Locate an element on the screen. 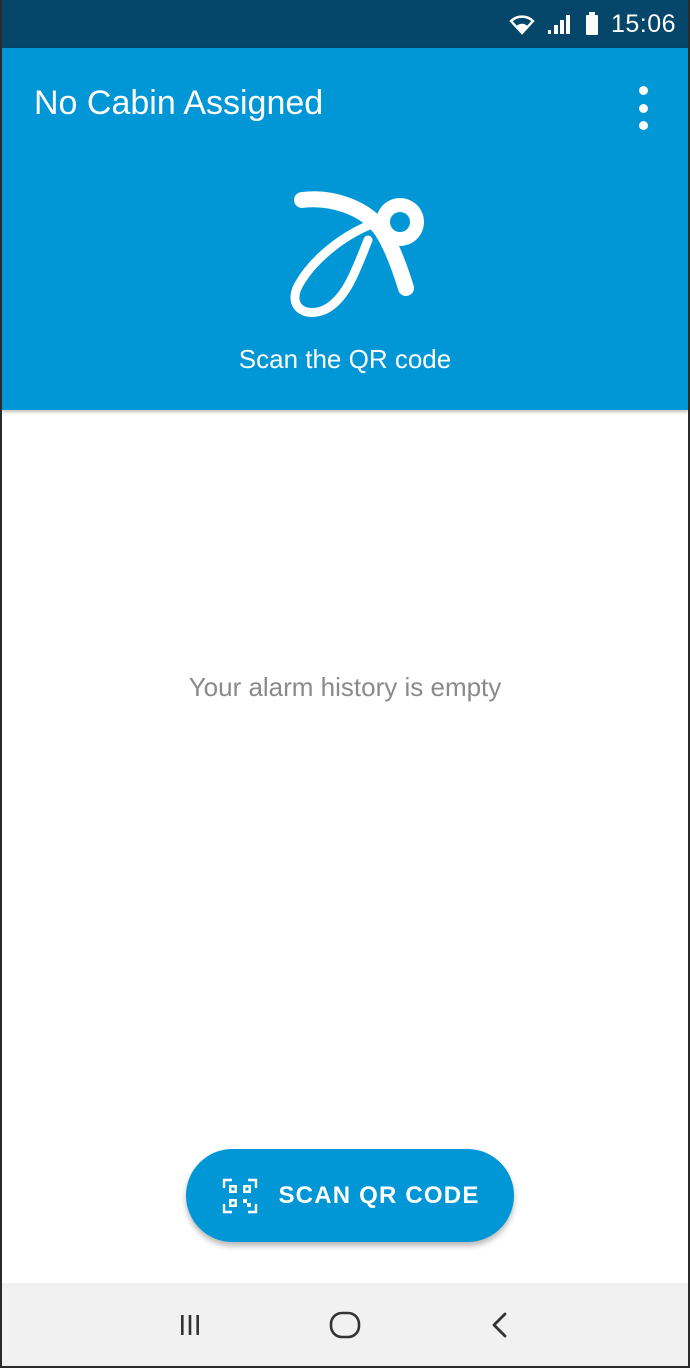 This screenshot has height=1368, width=690. qr-code-icon is located at coordinates (240, 1196).